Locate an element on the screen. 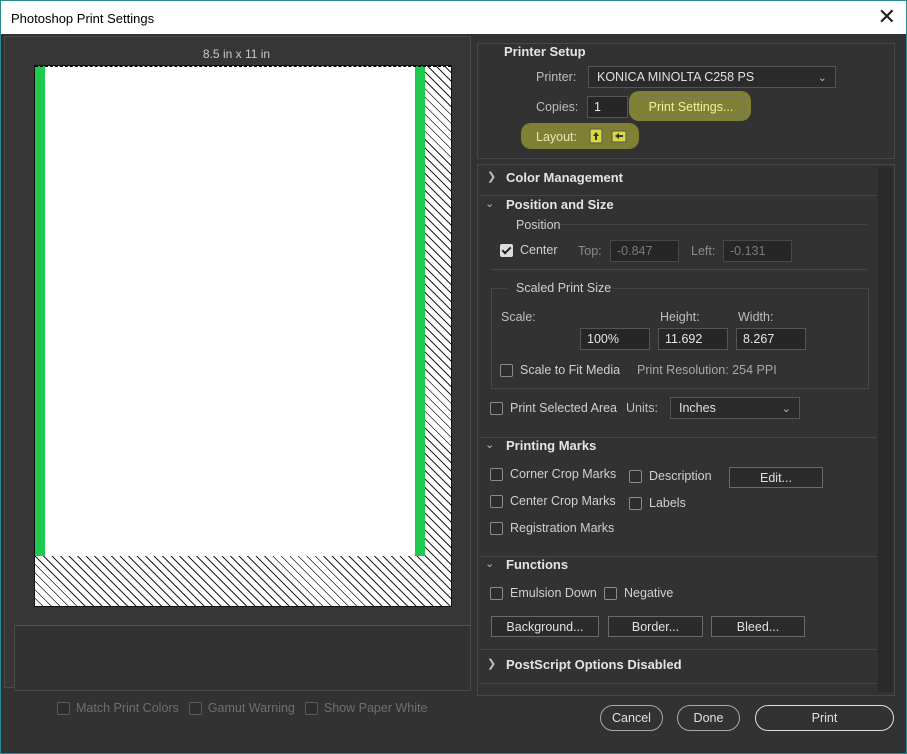 The height and width of the screenshot is (754, 907). layout-label: Layout: is located at coordinates (557, 137).